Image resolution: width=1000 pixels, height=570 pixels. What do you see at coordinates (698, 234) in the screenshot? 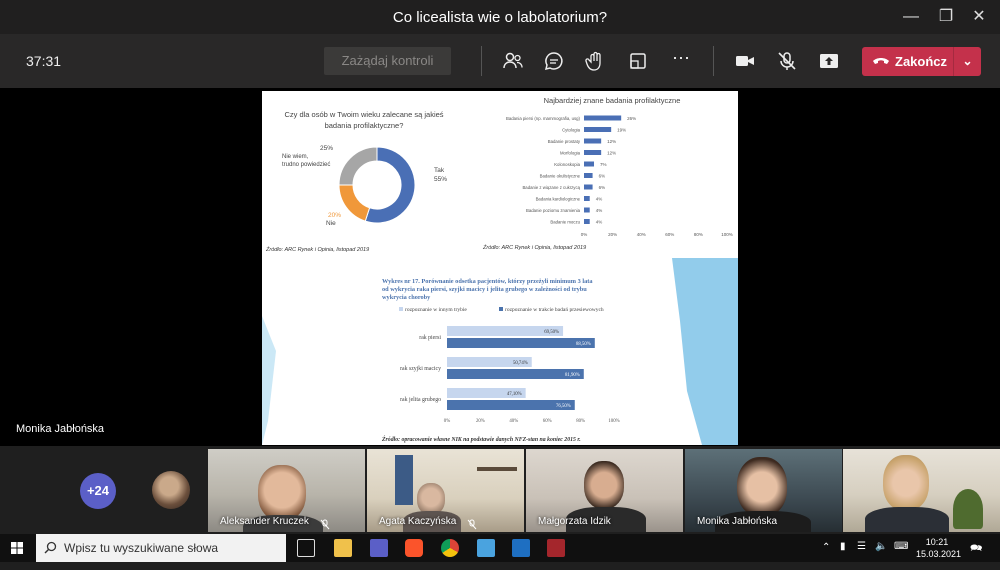
I see `hbar-tick-label: 80%` at bounding box center [698, 234].